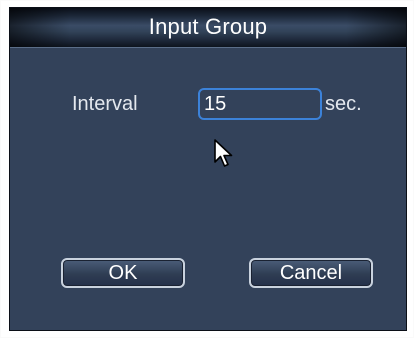  Describe the element at coordinates (223, 153) in the screenshot. I see `mouse-pointer-icon` at that location.